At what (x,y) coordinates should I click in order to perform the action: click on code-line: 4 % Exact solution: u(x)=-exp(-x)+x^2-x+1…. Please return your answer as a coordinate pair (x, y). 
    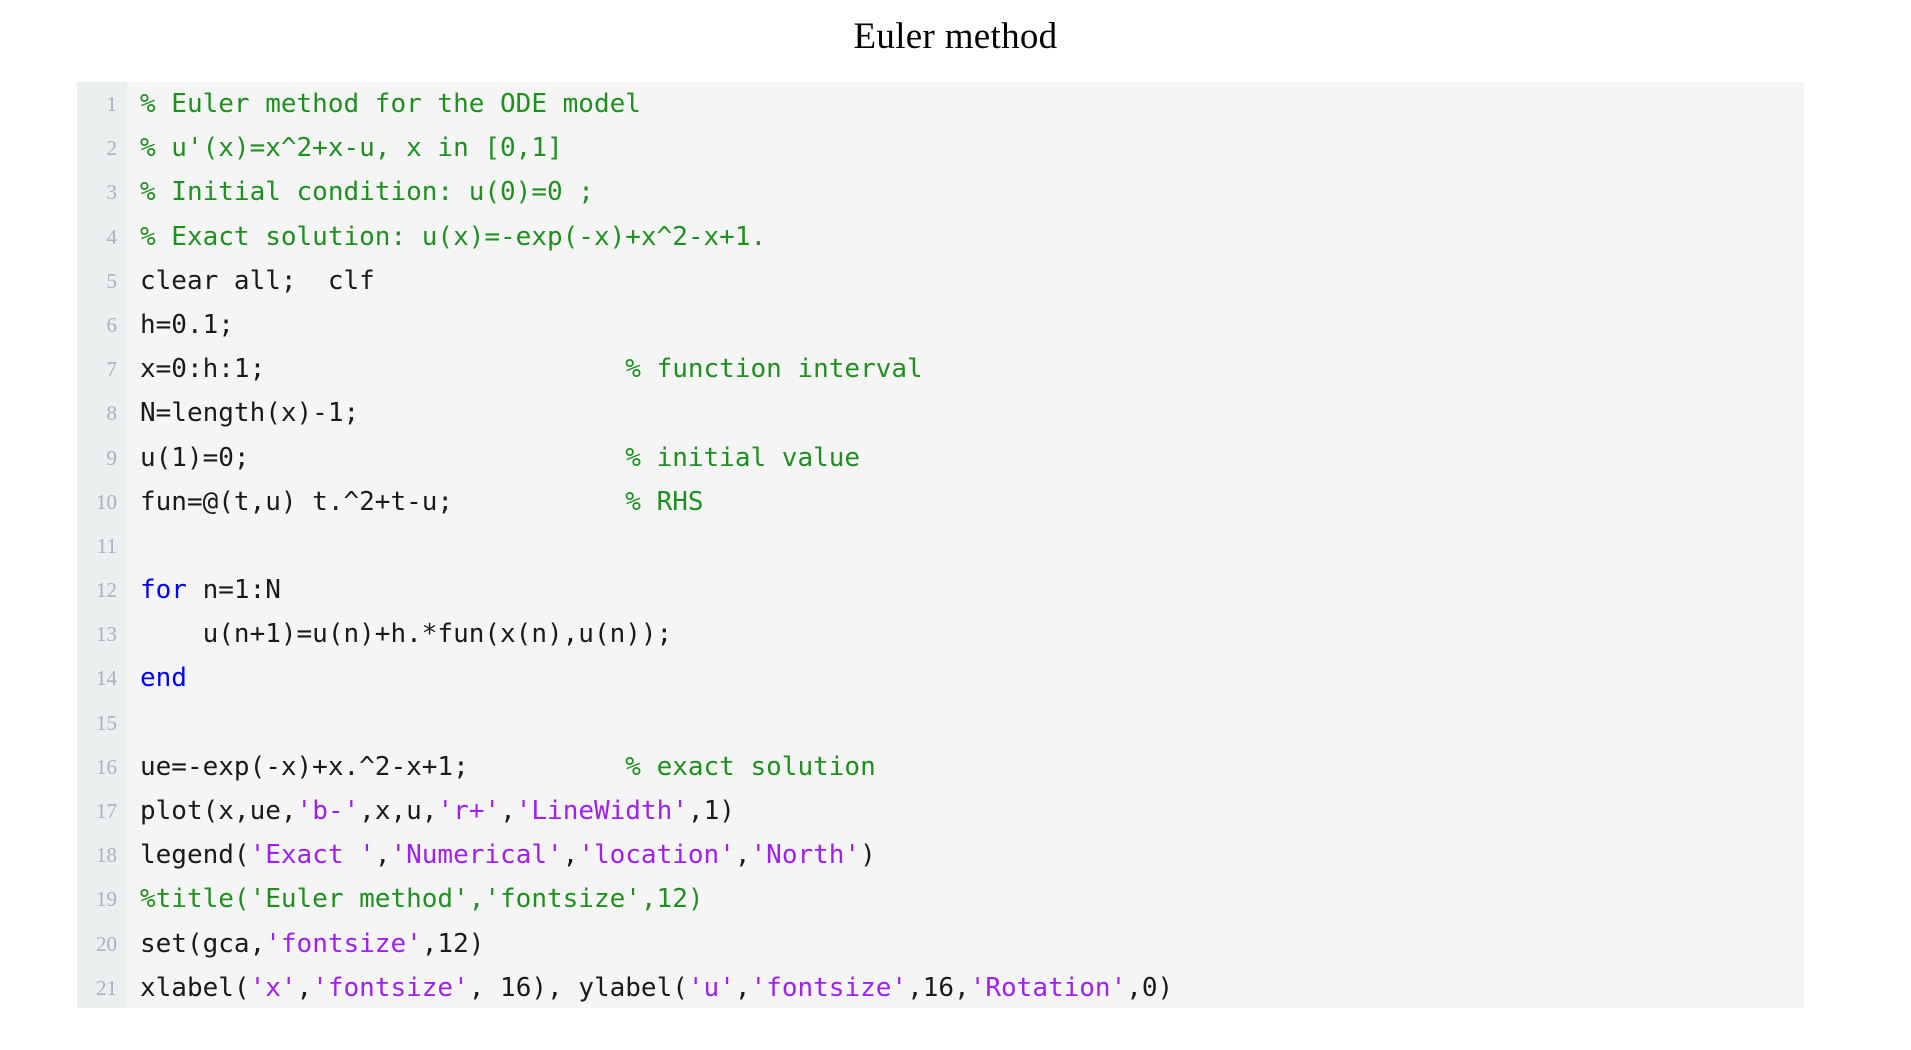
    Looking at the image, I should click on (940, 237).